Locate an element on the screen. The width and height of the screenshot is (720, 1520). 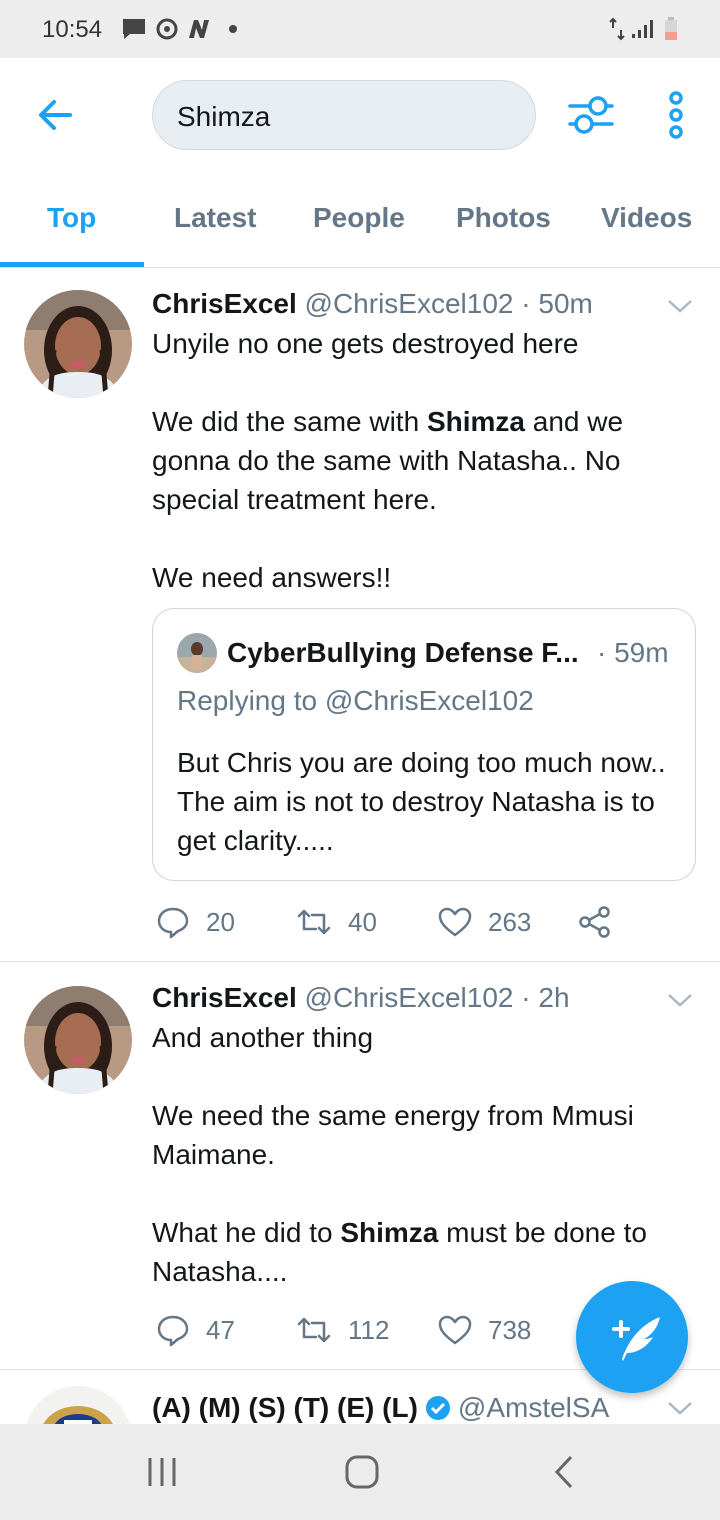
tweet-actions: 20 40 263 is located at coordinates (412, 922).